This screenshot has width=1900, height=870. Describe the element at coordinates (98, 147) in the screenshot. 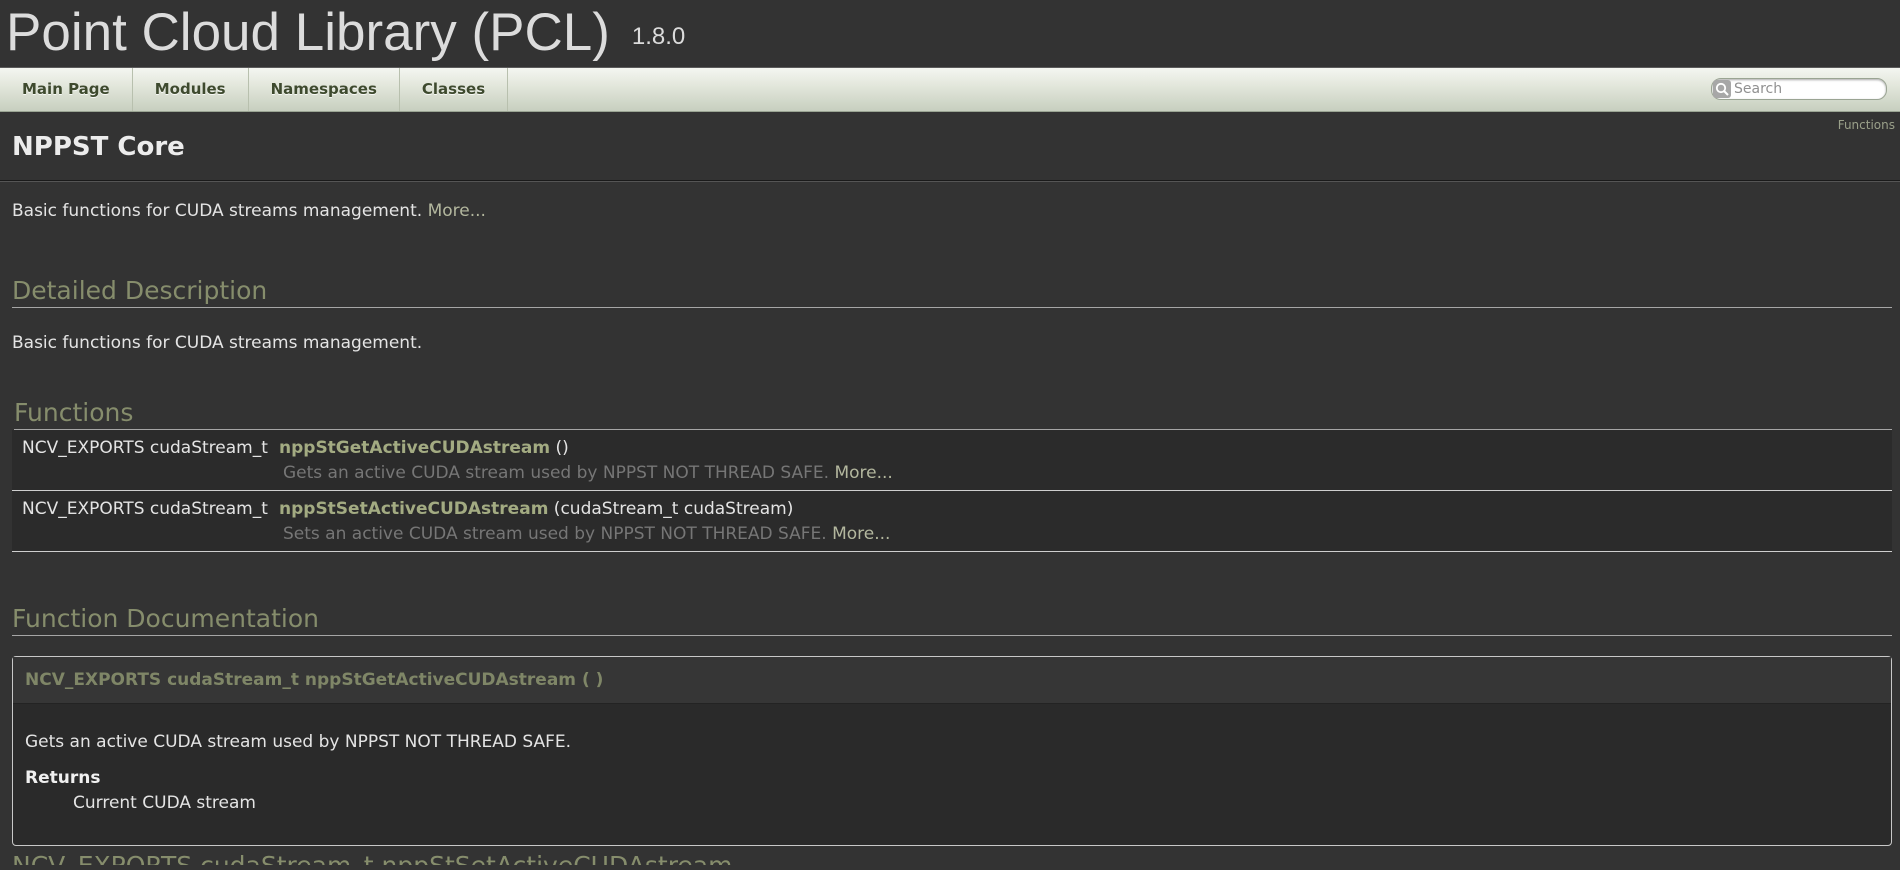

I see `page-title: NPPST Core` at that location.